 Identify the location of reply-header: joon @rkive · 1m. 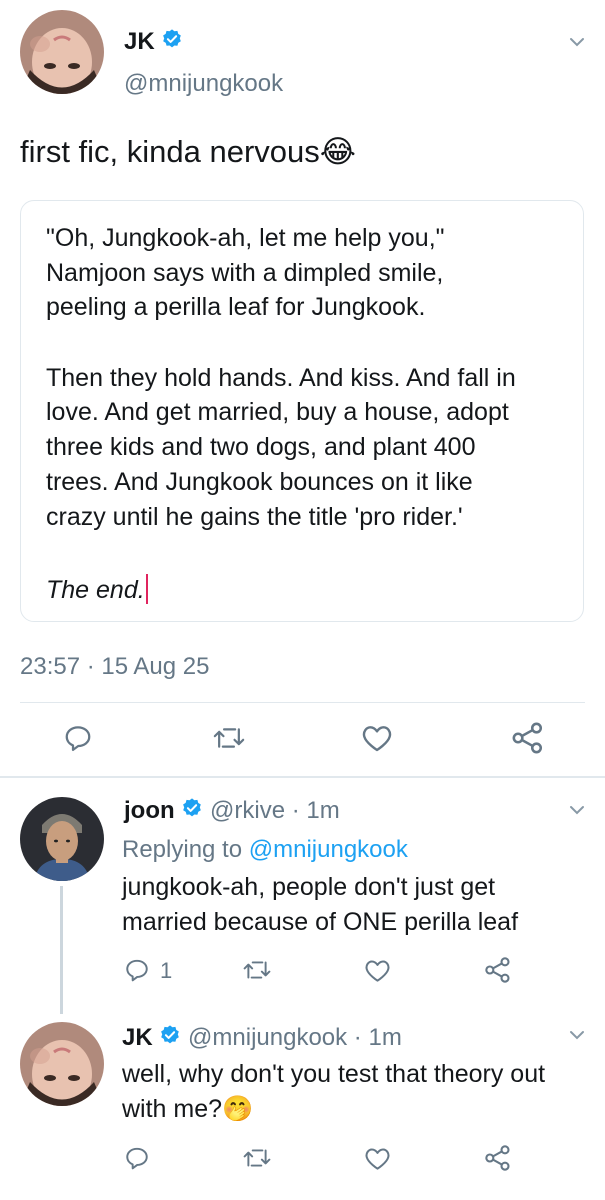
(232, 811).